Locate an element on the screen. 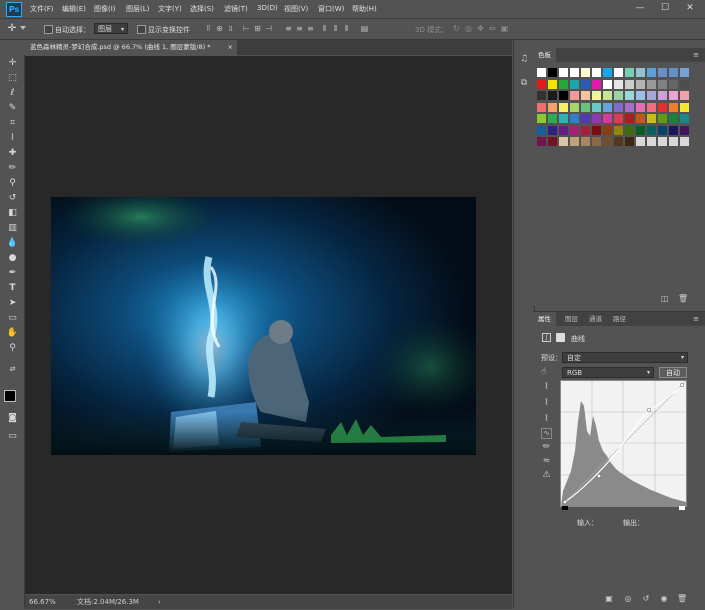 This screenshot has width=705, height=610. swap-colors-icon: ⇄ is located at coordinates (12, 369).